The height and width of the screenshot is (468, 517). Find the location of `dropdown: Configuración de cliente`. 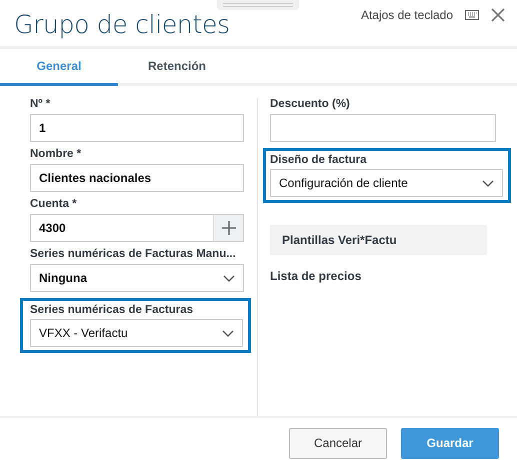

dropdown: Configuración de cliente is located at coordinates (386, 183).